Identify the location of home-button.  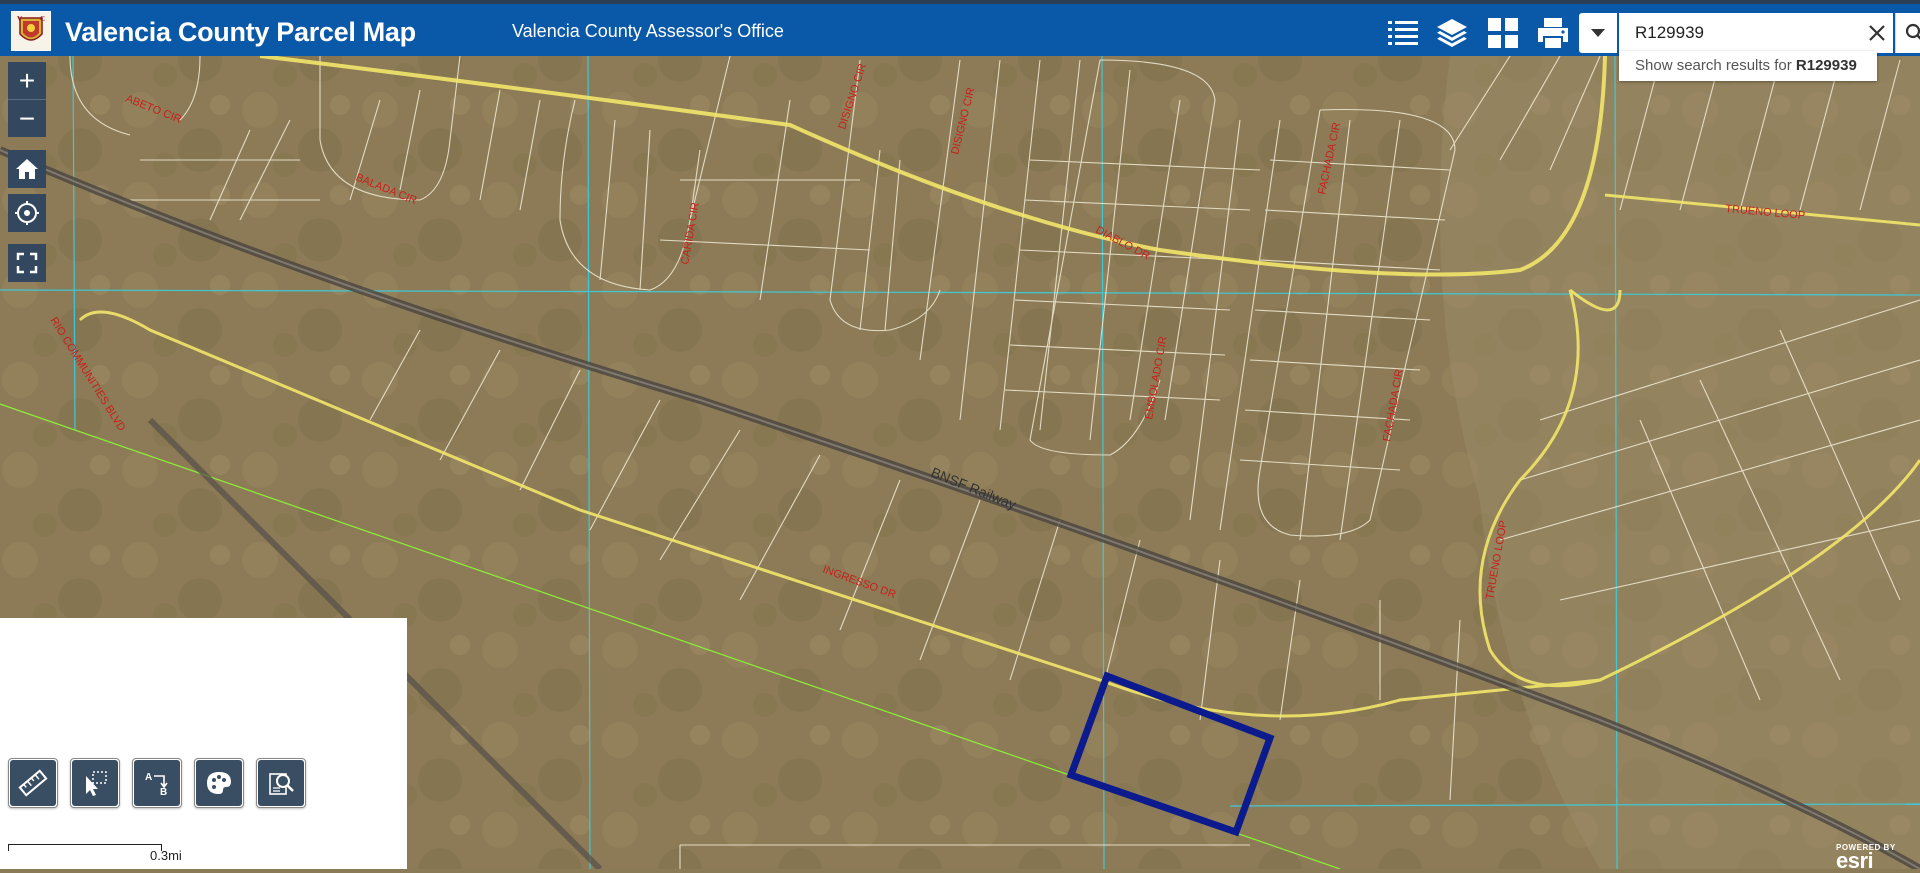
(27, 169).